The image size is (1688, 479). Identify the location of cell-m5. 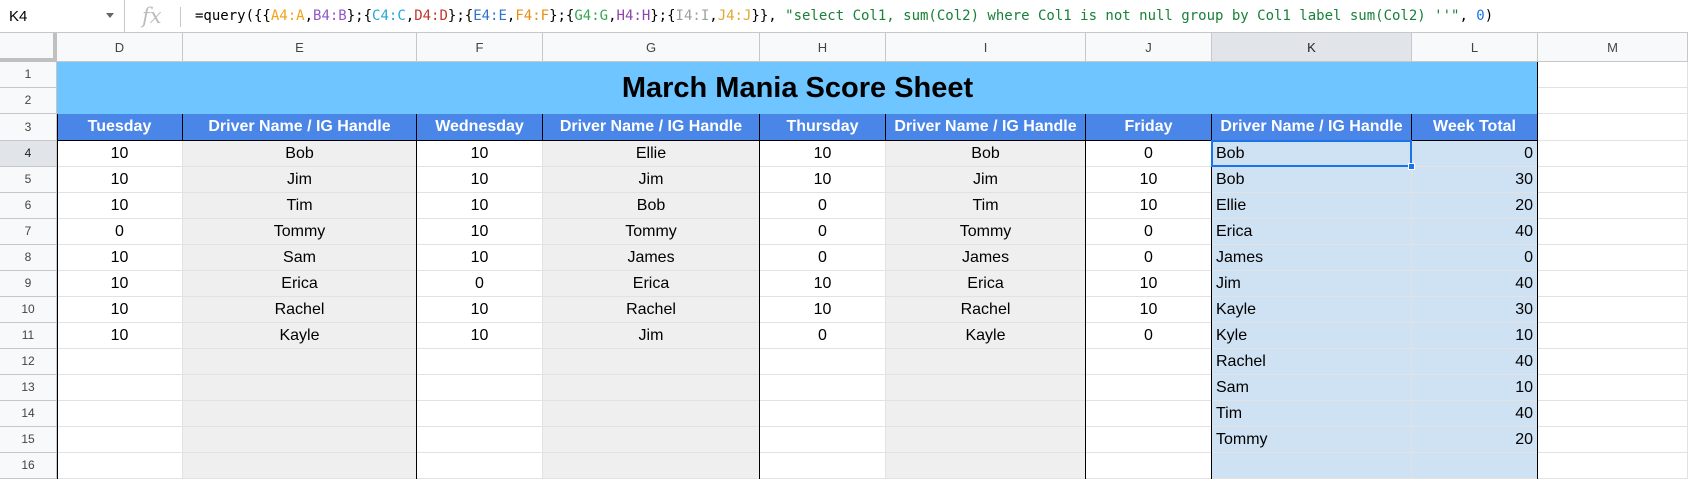
(1613, 180).